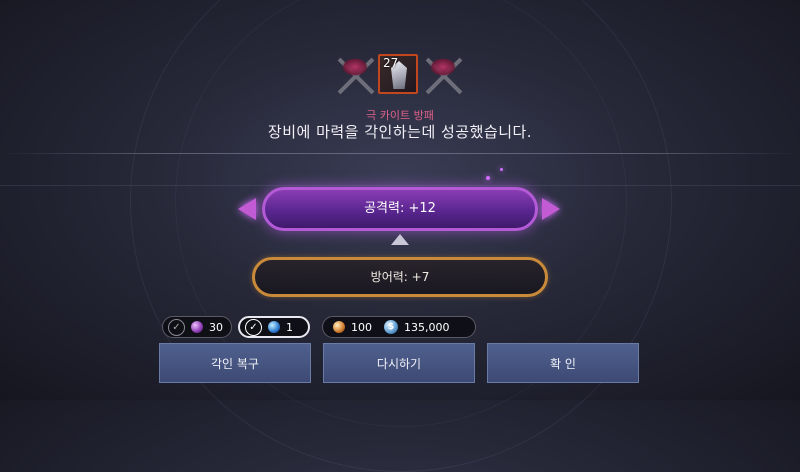  What do you see at coordinates (551, 209) in the screenshot?
I see `right-wing-ornament` at bounding box center [551, 209].